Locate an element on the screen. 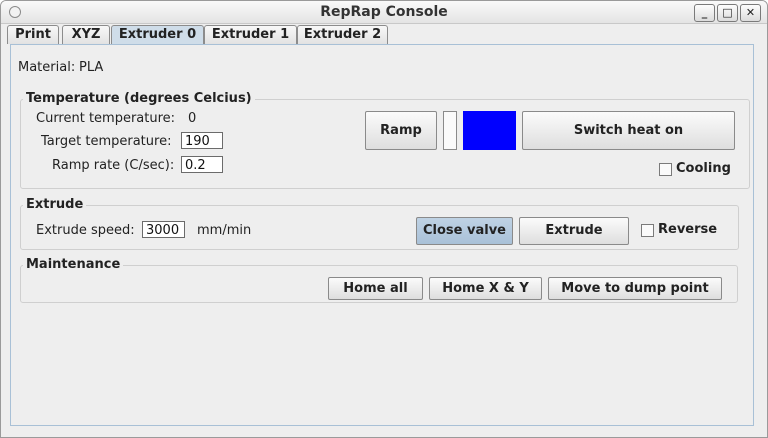 The height and width of the screenshot is (438, 768). extrude-speed-input: 3000 is located at coordinates (163, 229).